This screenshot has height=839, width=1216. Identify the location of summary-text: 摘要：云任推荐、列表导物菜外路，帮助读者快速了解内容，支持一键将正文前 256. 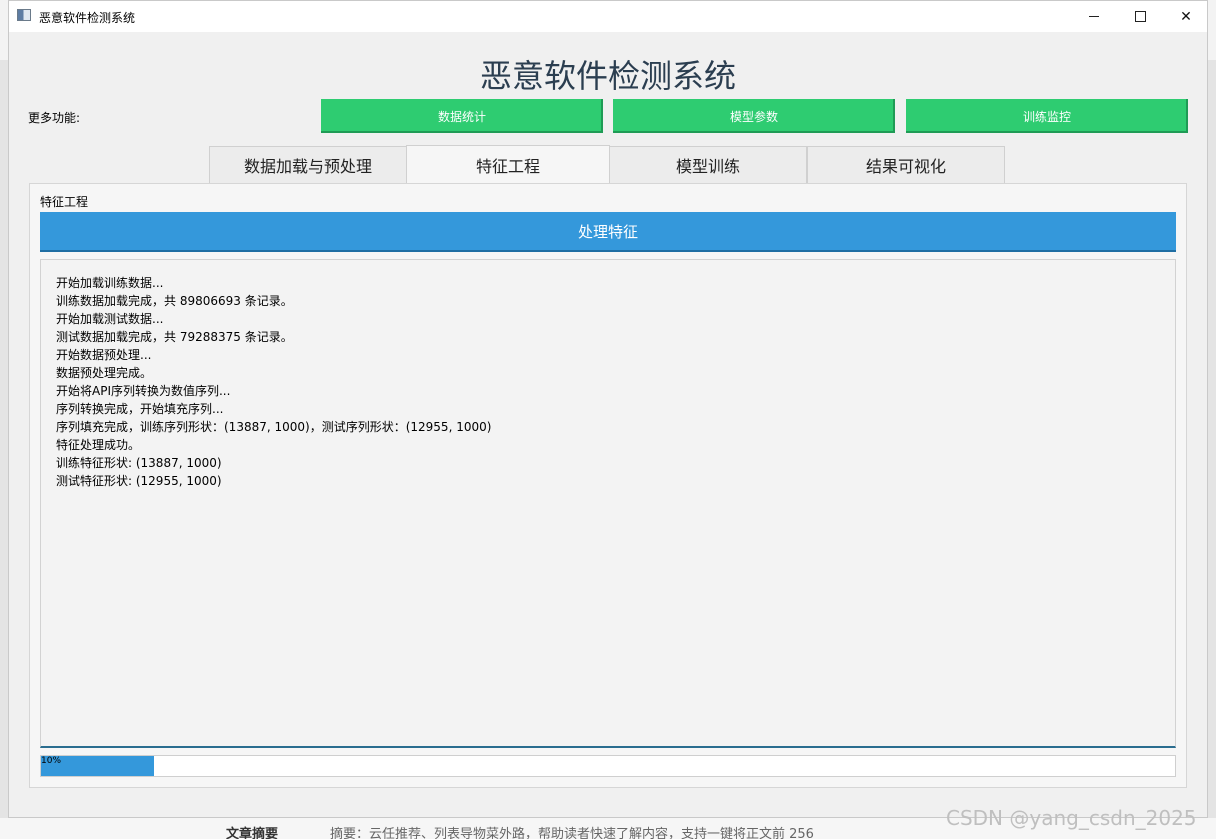
(572, 833).